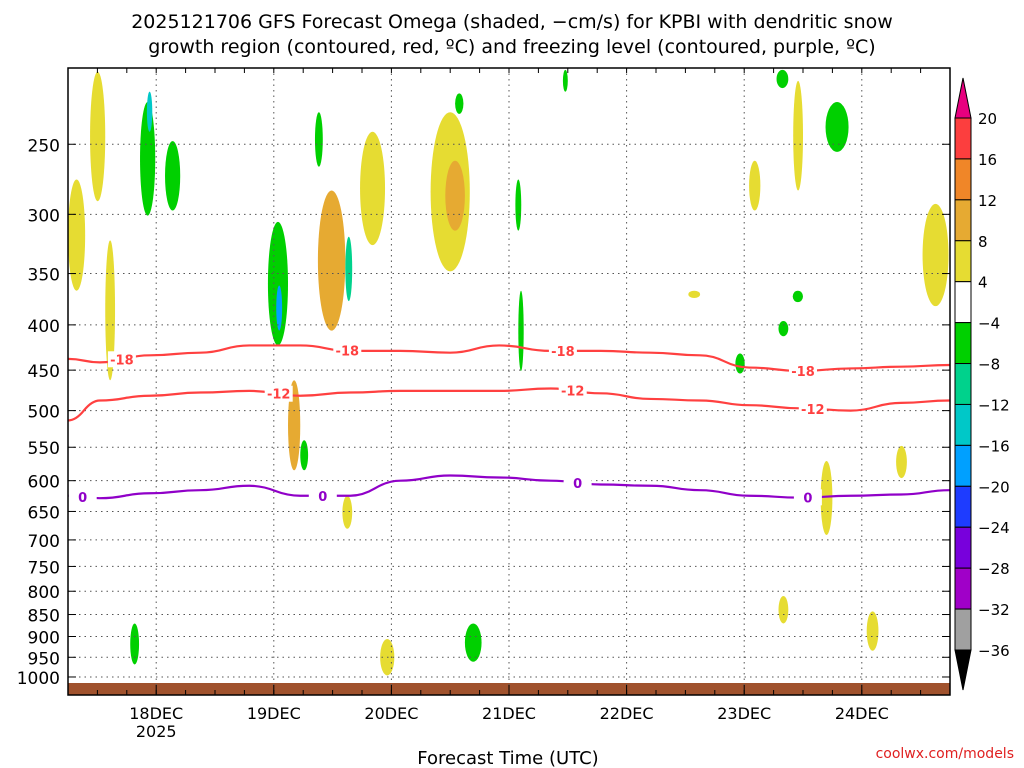  Describe the element at coordinates (507, 758) in the screenshot. I see `x-axis-label: Forecast Time (UTC)` at that location.